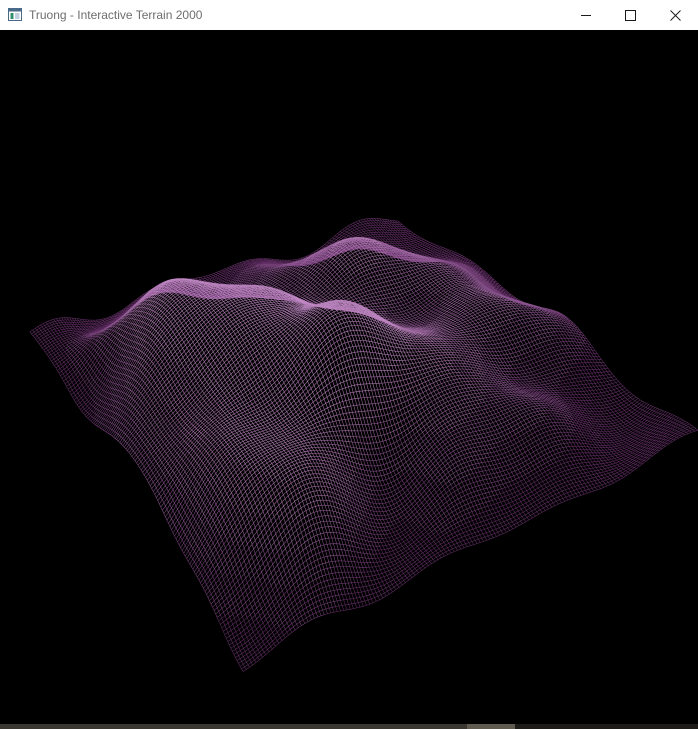 This screenshot has width=698, height=729. I want to click on app-window-icon, so click(15, 14).